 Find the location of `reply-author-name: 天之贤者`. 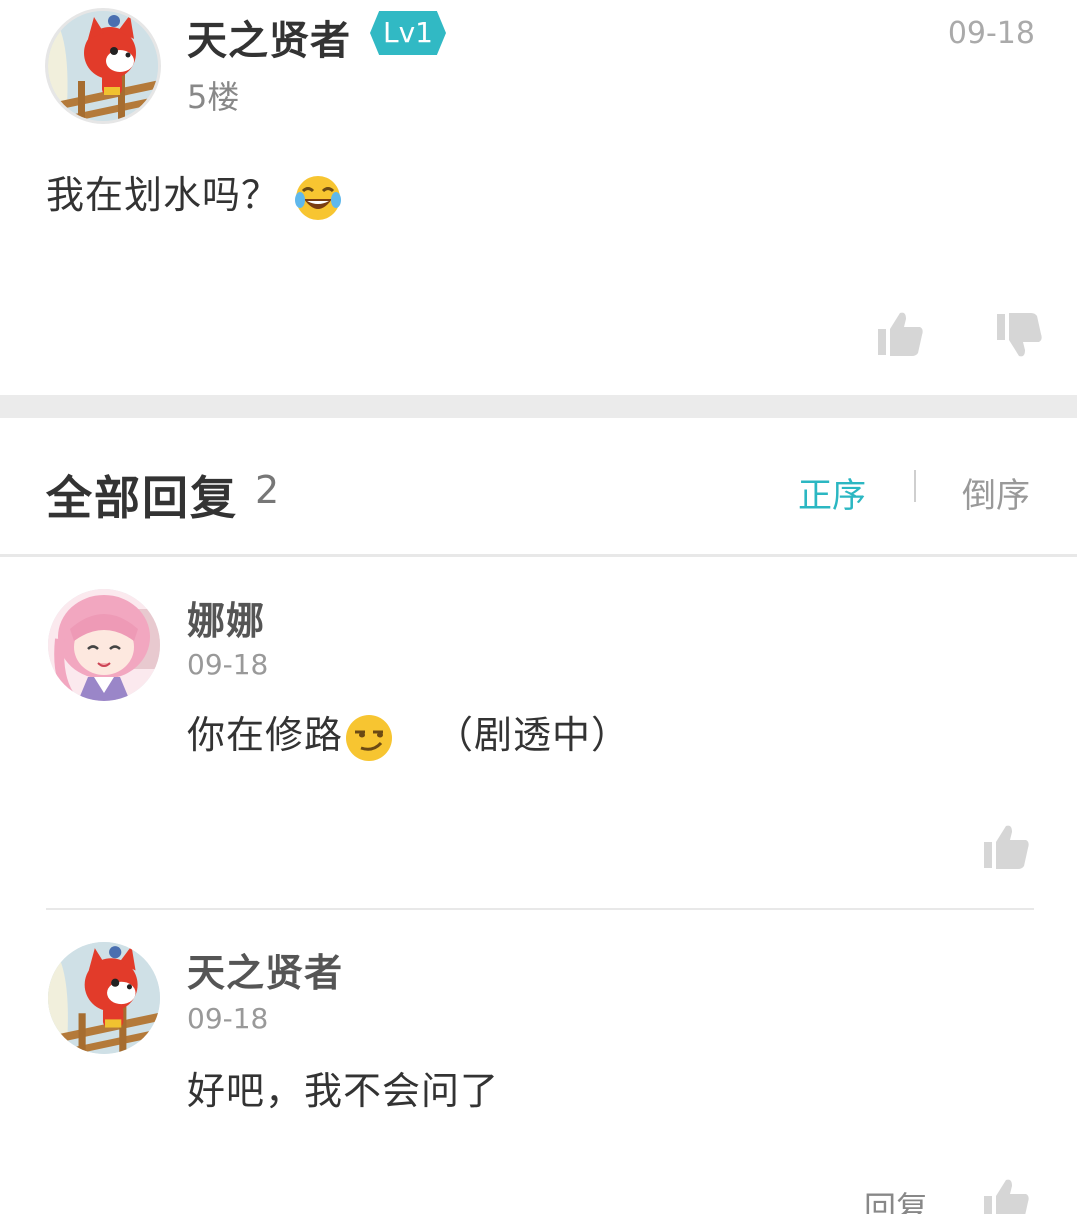

reply-author-name: 天之贤者 is located at coordinates (265, 969).